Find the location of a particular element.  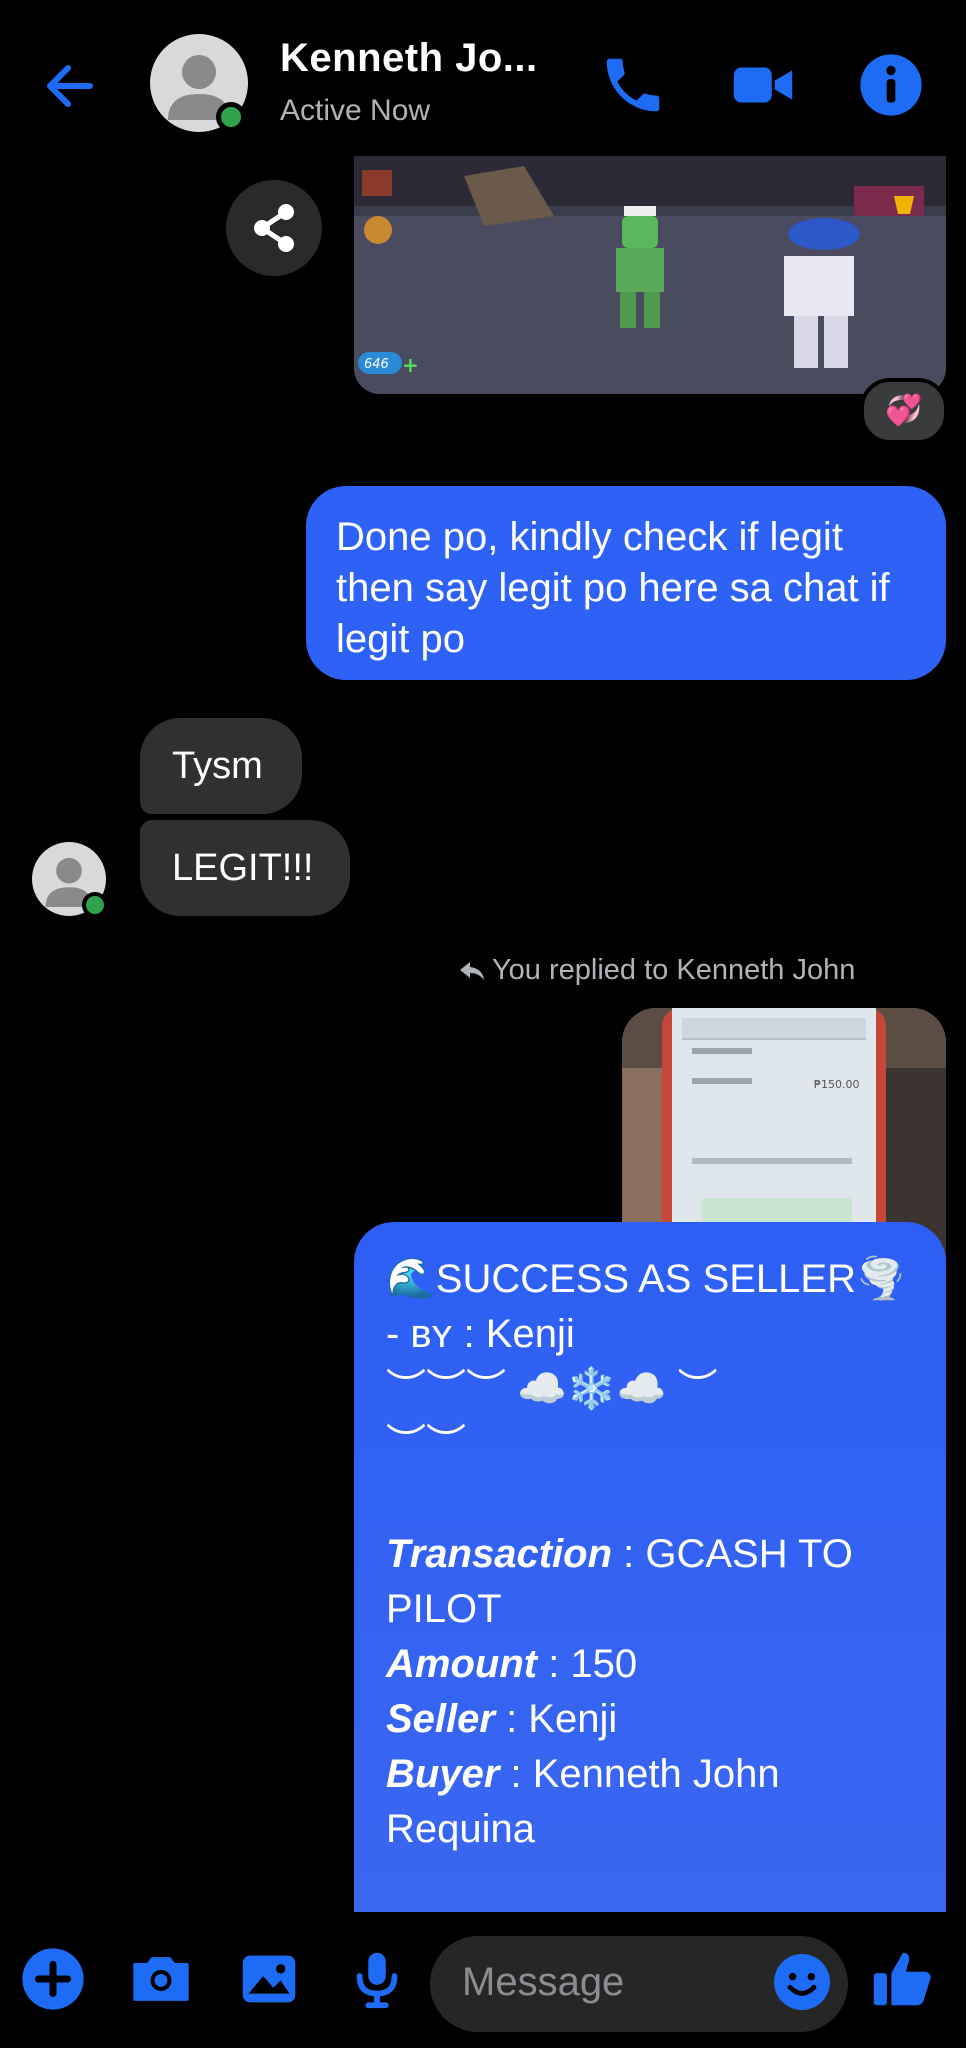

thumbs-up-icon is located at coordinates (902, 1979).